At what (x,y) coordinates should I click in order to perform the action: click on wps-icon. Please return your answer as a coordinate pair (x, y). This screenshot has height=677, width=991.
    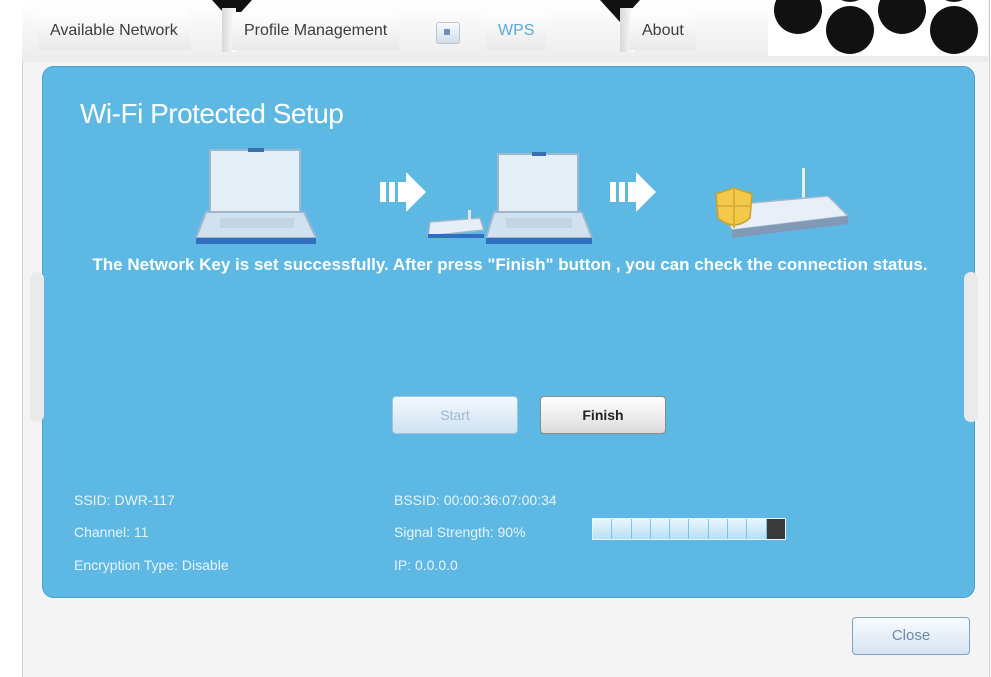
    Looking at the image, I should click on (448, 33).